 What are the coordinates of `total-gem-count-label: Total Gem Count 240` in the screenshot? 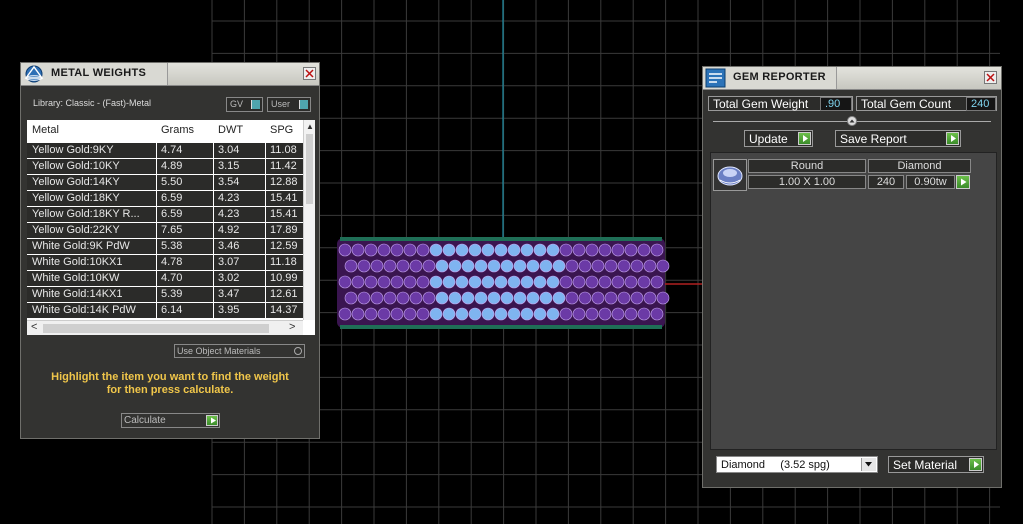 It's located at (926, 103).